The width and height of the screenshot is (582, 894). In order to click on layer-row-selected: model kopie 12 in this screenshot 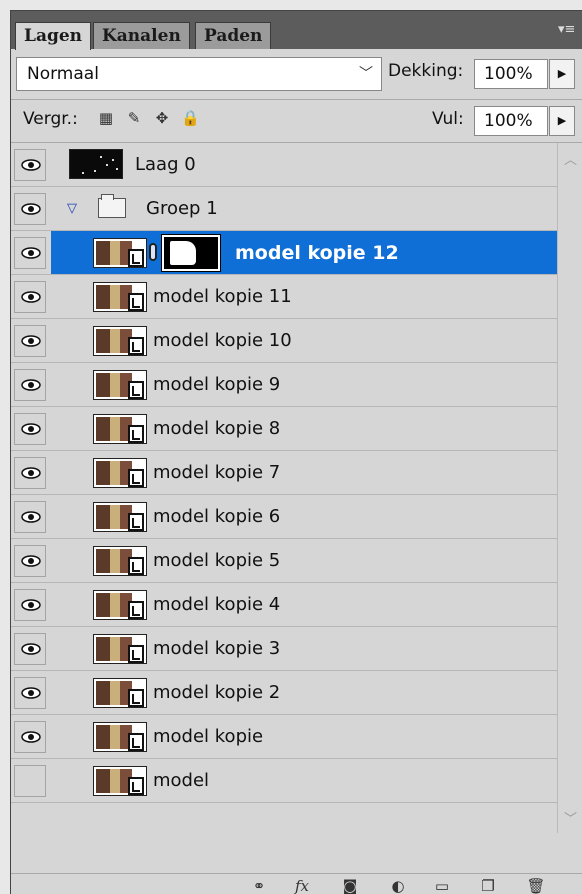, I will do `click(284, 253)`.